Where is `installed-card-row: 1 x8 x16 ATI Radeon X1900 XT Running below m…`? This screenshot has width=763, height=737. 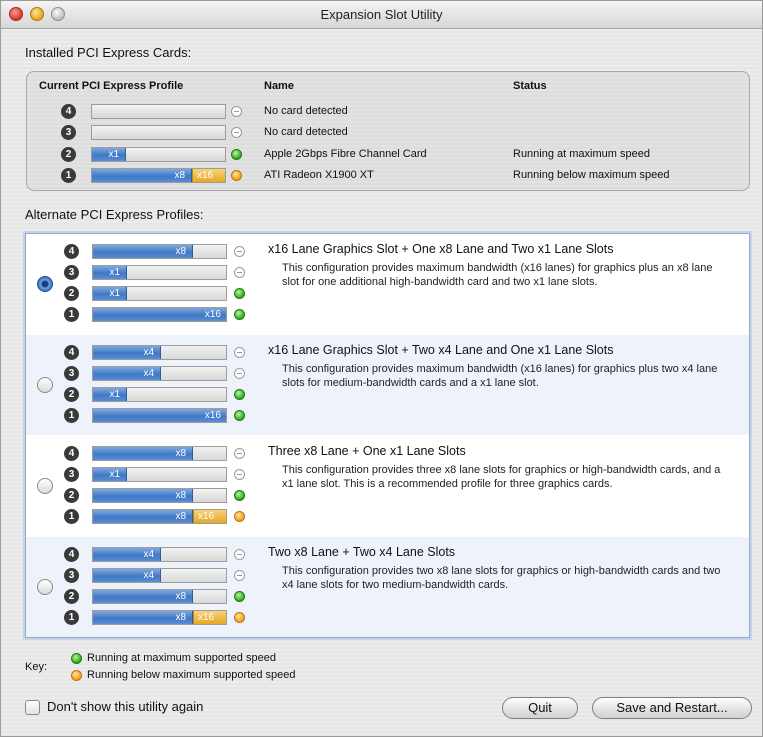
installed-card-row: 1 x8 x16 ATI Radeon X1900 XT Running below m… is located at coordinates (388, 176).